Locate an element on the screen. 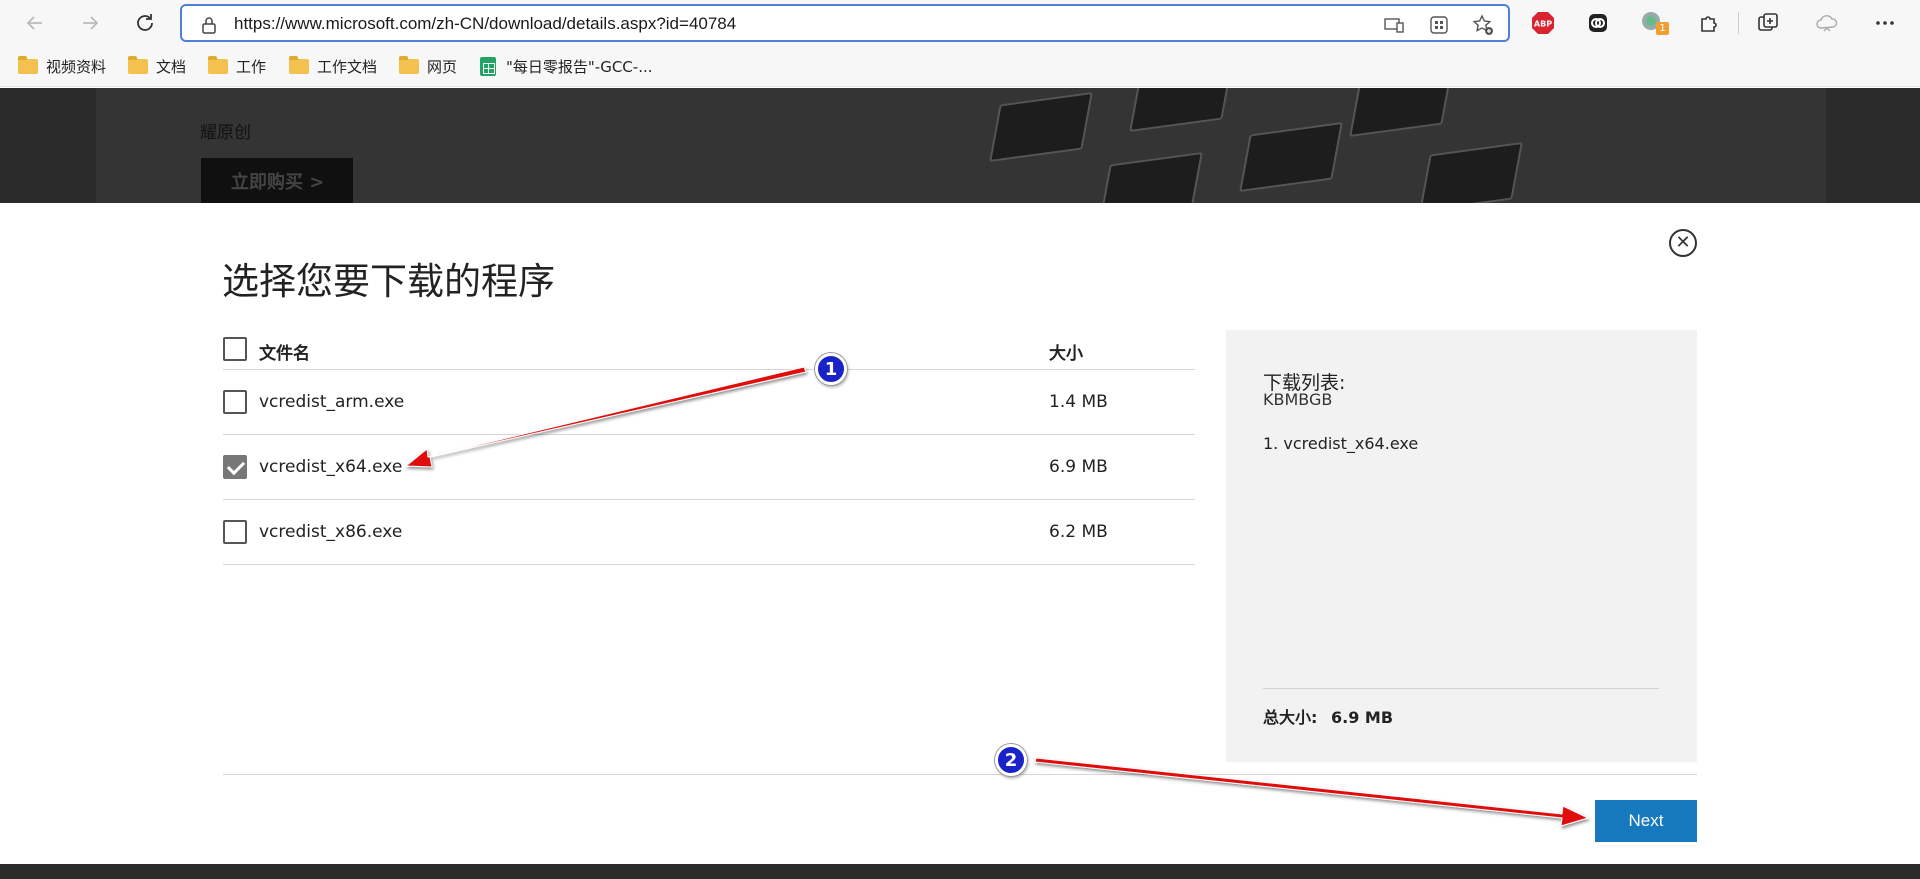 This screenshot has height=879, width=1920. bookmark-folder: 网页 is located at coordinates (428, 66).